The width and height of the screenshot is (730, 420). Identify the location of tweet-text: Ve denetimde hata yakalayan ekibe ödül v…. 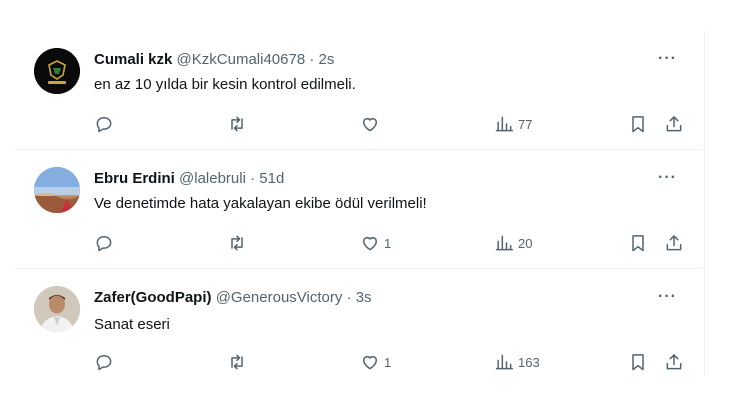
(260, 203).